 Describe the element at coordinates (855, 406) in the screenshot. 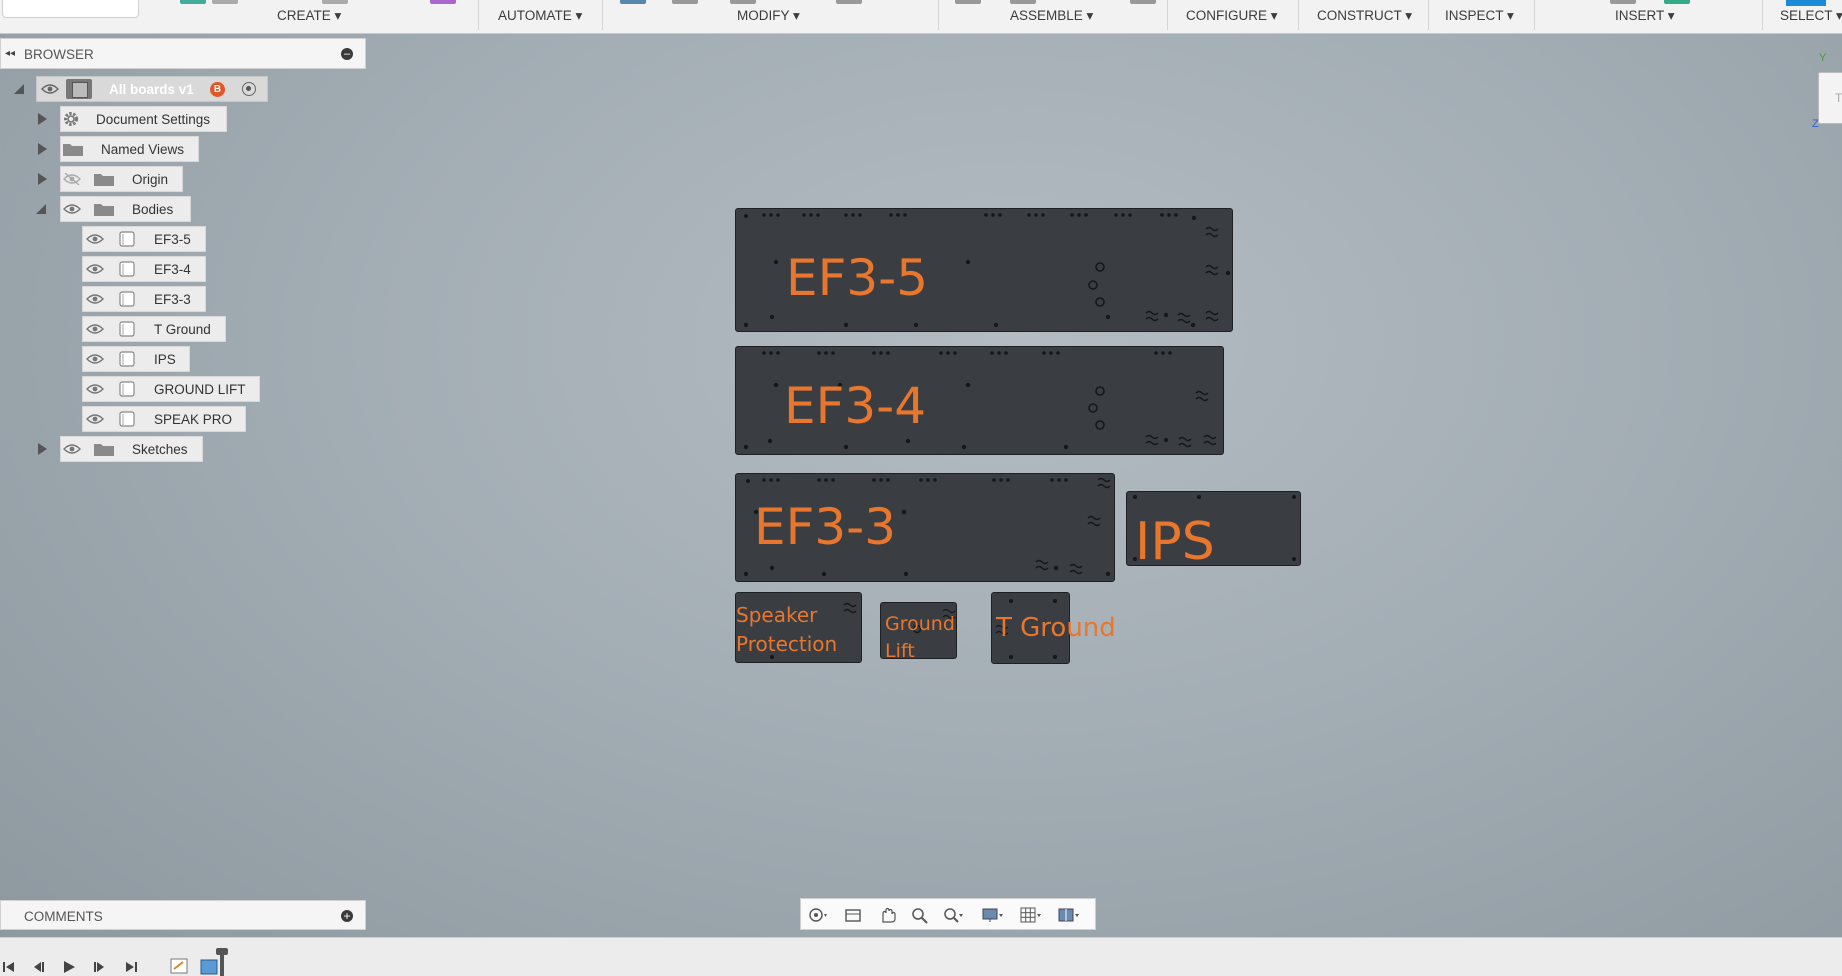

I see `board-label-ef3-4: EF3-4` at that location.